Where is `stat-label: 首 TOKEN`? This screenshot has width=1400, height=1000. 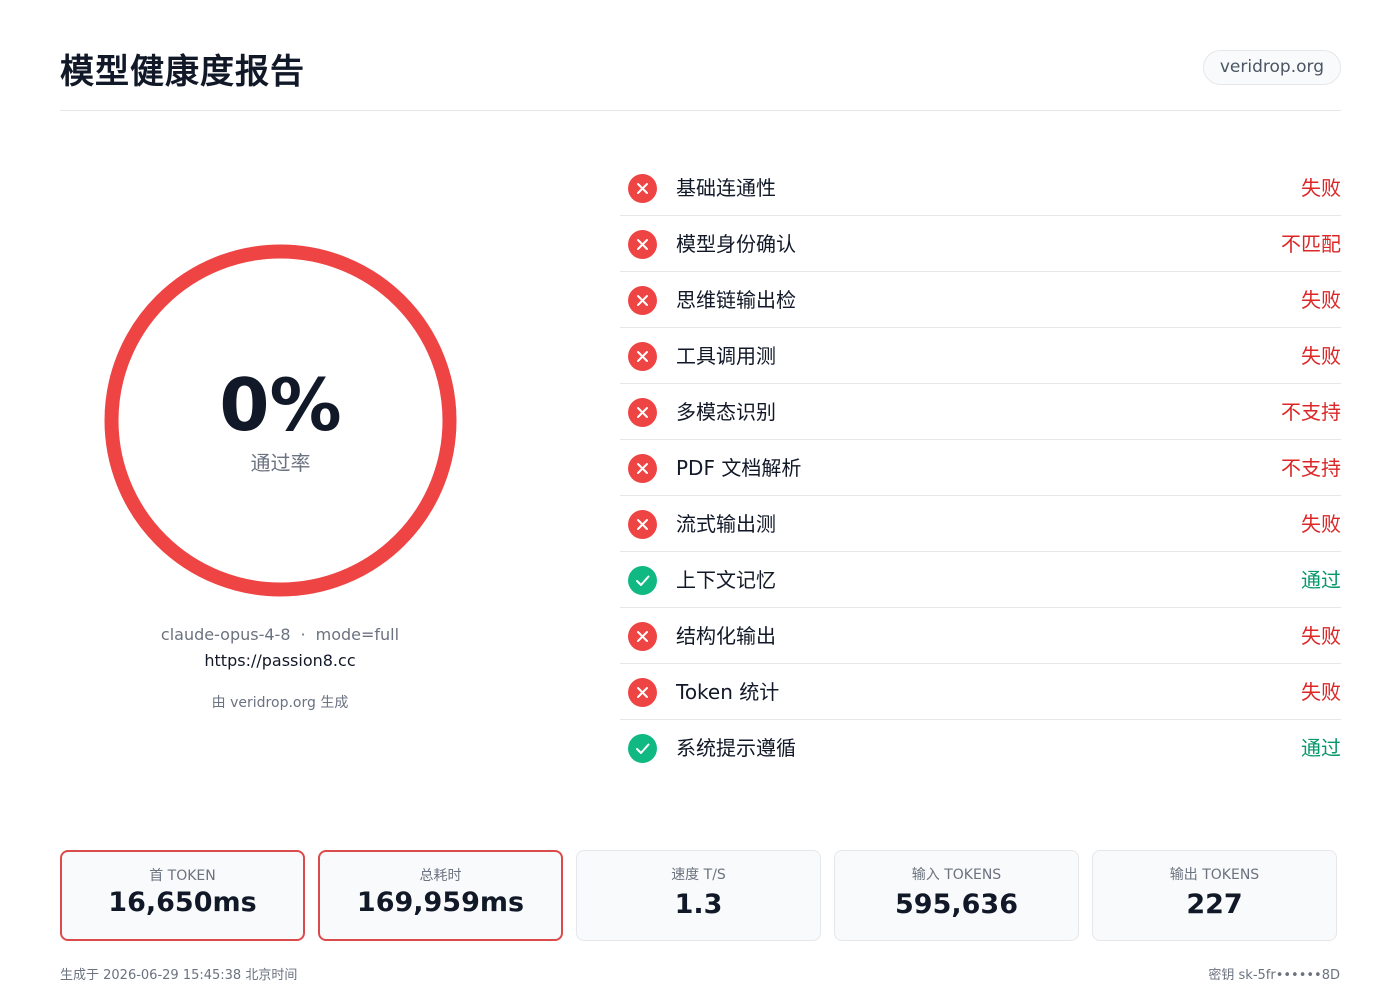
stat-label: 首 TOKEN is located at coordinates (182, 876).